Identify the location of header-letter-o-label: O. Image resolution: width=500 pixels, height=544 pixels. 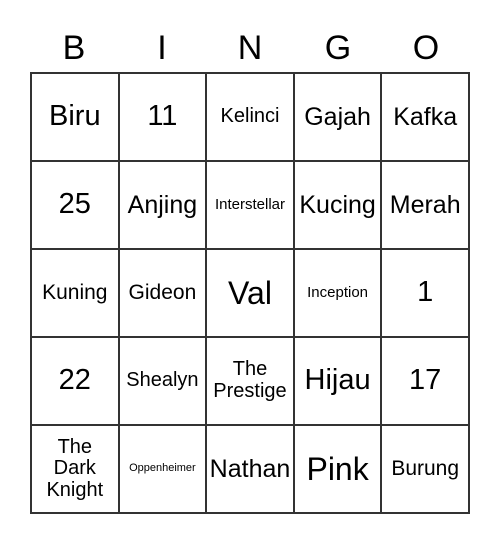
(426, 48).